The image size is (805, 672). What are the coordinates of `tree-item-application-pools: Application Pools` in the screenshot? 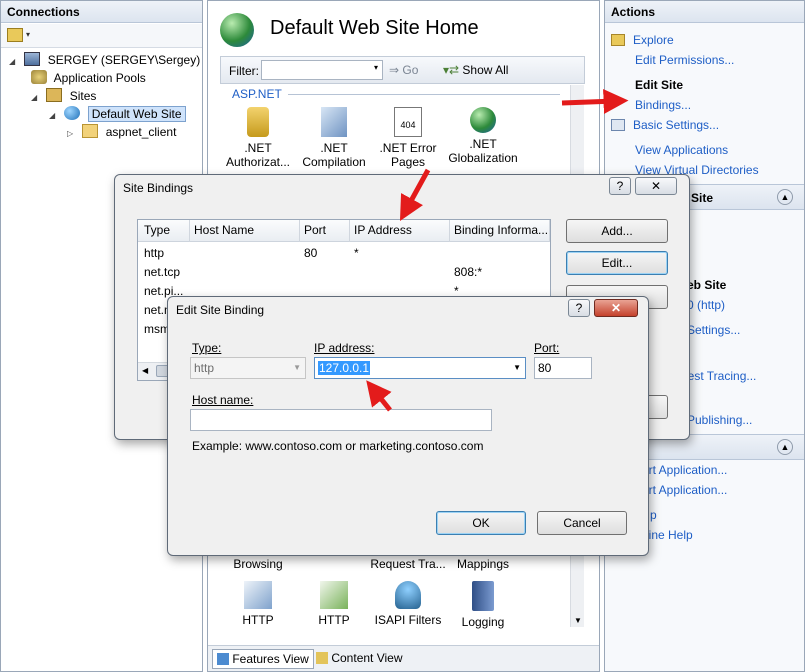 It's located at (88, 78).